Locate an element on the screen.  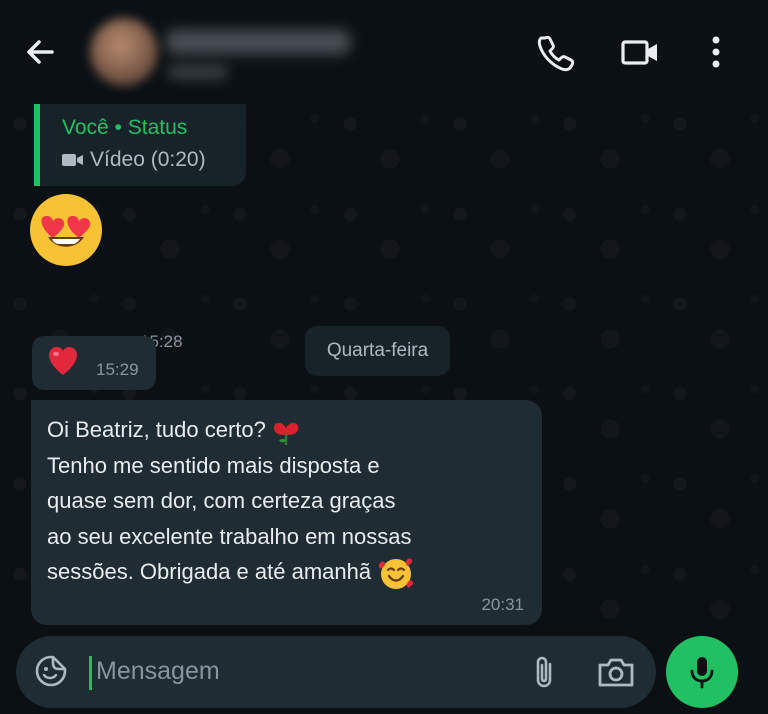
text-caret is located at coordinates (90, 673).